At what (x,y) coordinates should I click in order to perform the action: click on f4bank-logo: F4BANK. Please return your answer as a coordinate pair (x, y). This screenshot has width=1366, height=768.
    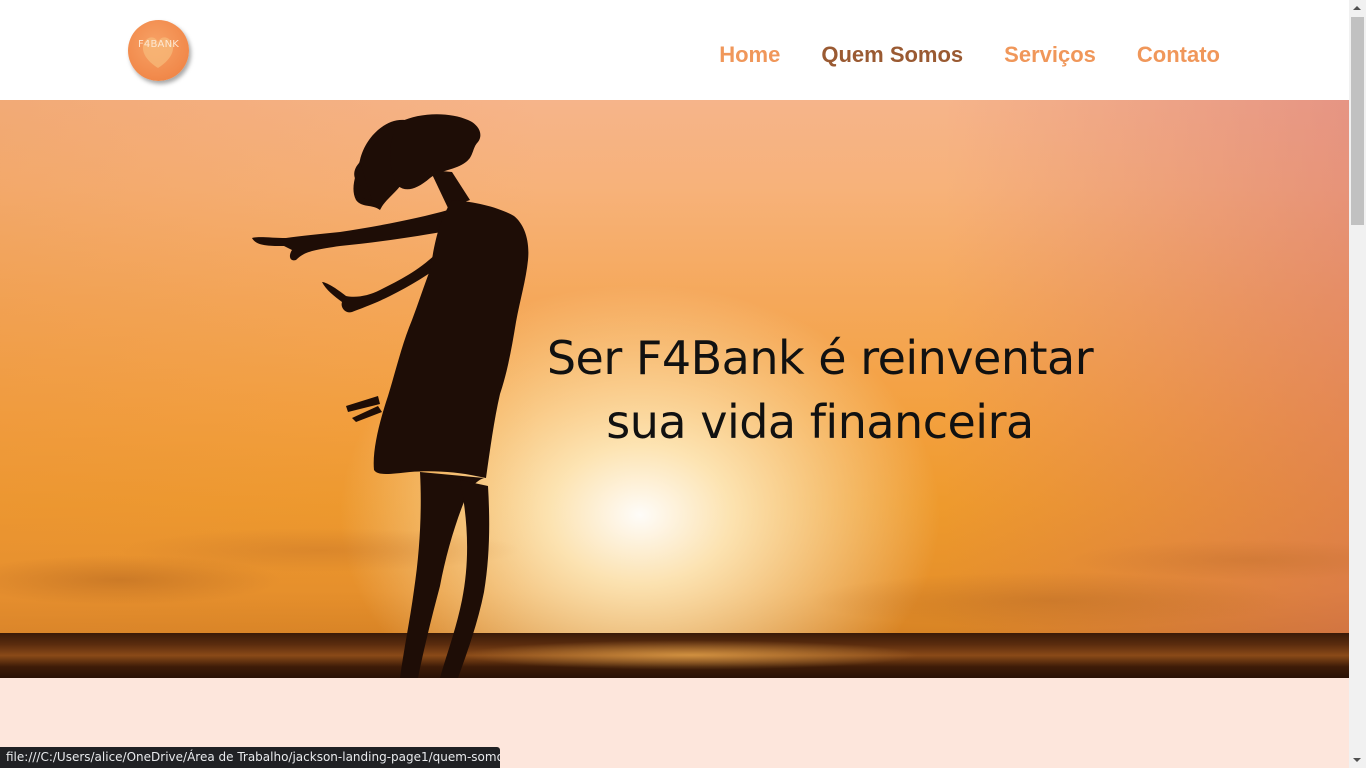
    Looking at the image, I should click on (158, 50).